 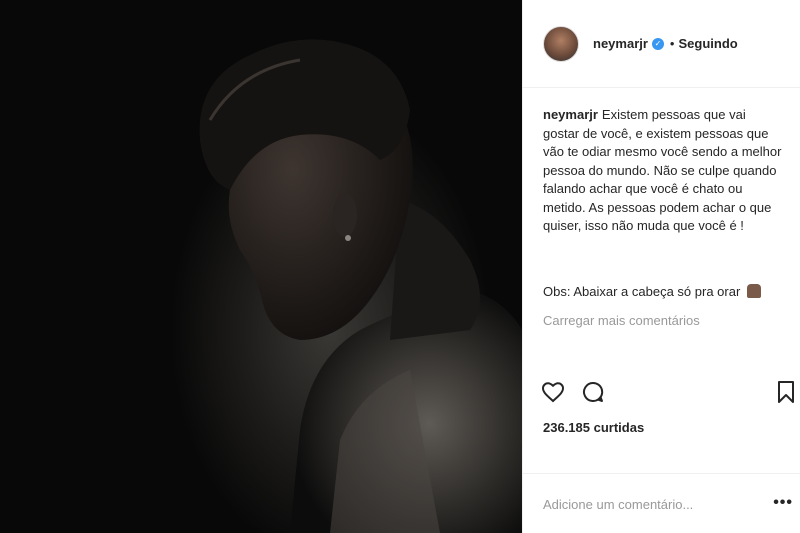 I want to click on praying-hands-icon, so click(x=753, y=291).